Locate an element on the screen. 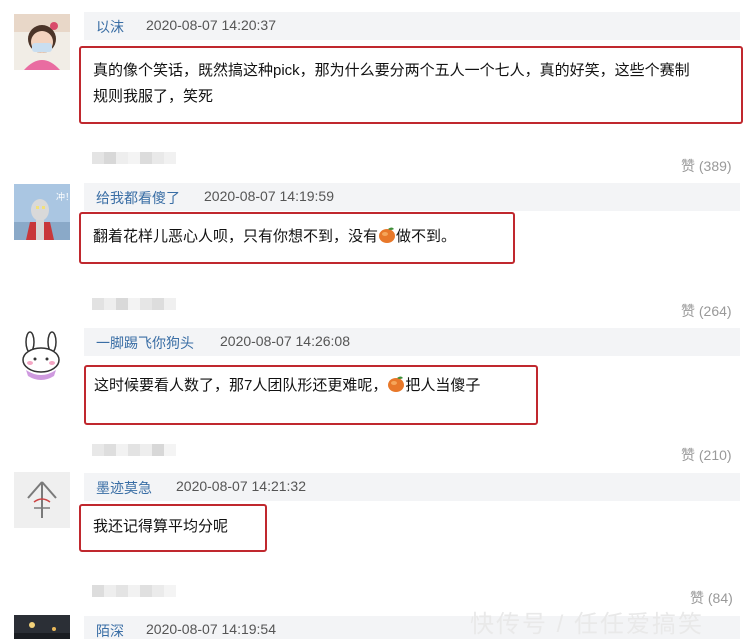  comment-time: 2020-08-07 14:19:54 is located at coordinates (211, 629).